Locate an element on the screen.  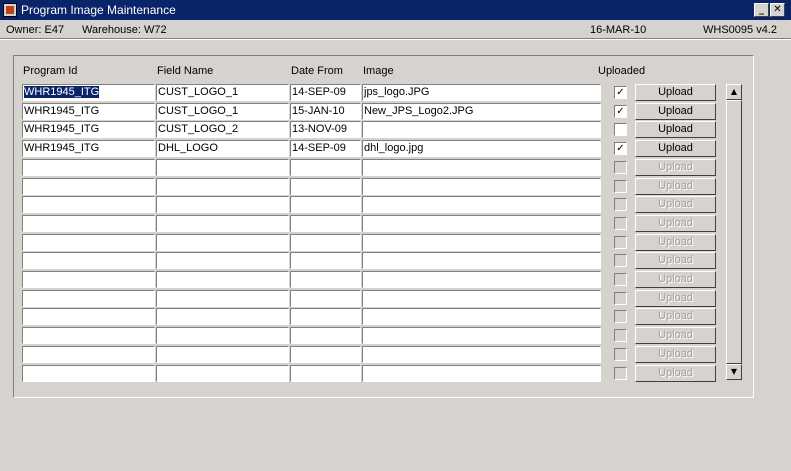
date-from-field: 13-NOV-09 is located at coordinates (325, 129).